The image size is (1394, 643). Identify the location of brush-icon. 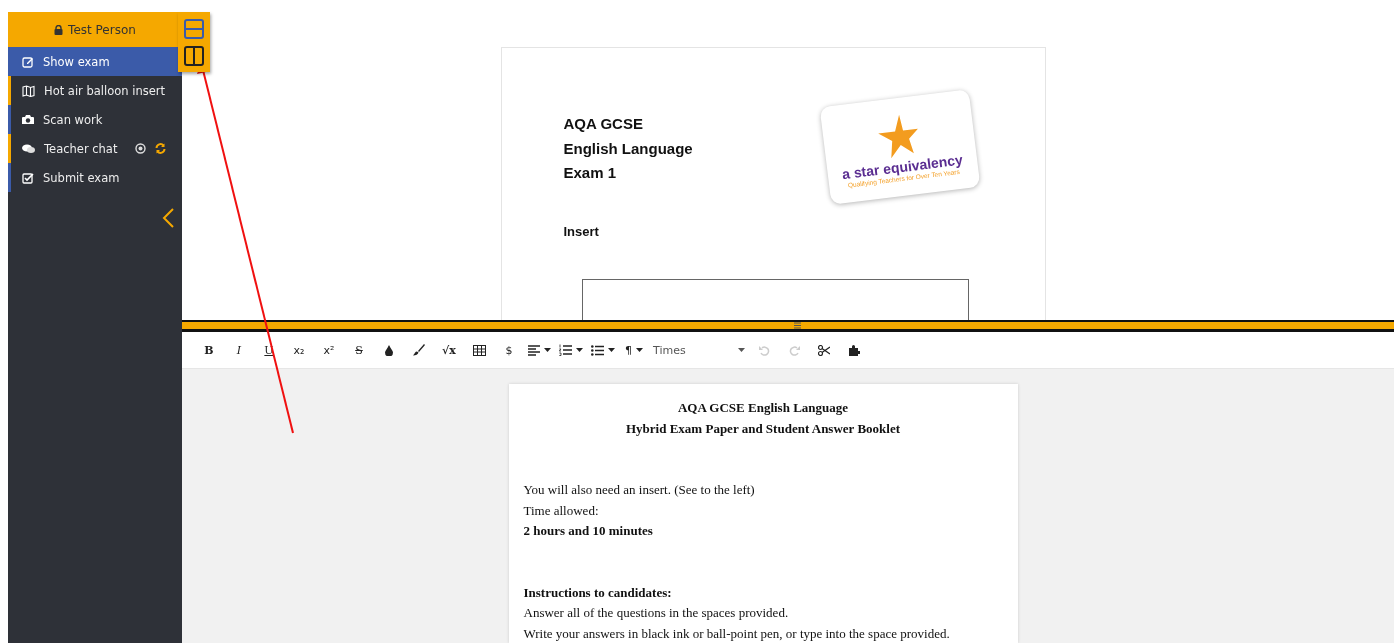
(419, 350).